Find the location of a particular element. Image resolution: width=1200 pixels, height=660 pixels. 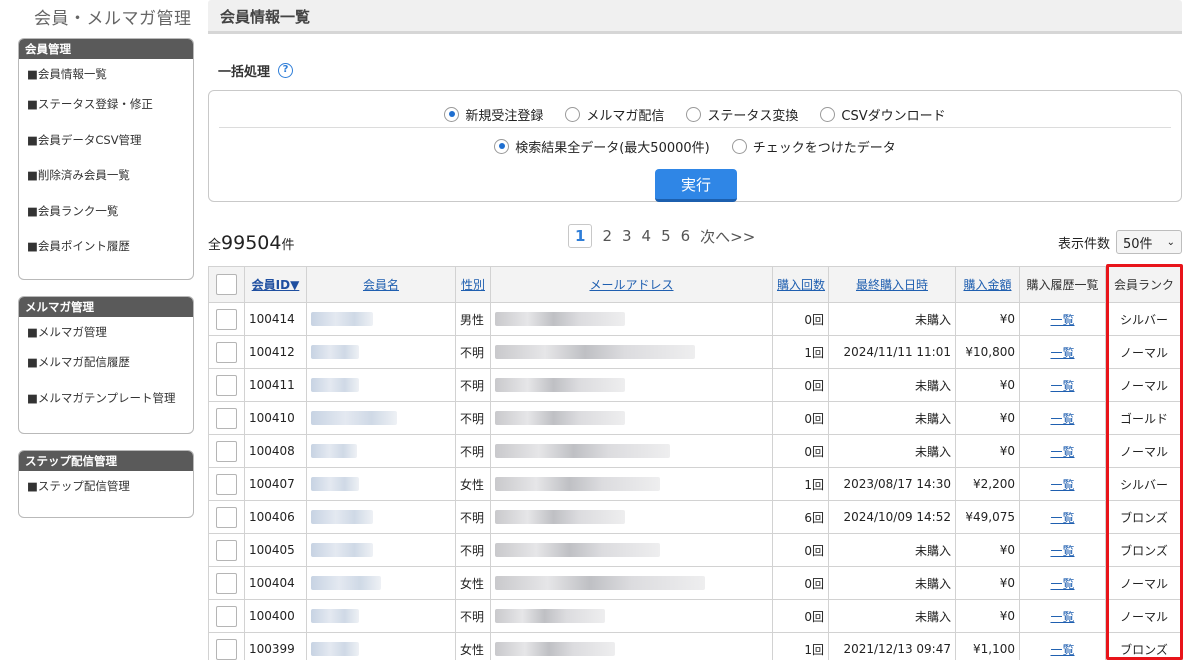

page-link: 2 is located at coordinates (607, 236).